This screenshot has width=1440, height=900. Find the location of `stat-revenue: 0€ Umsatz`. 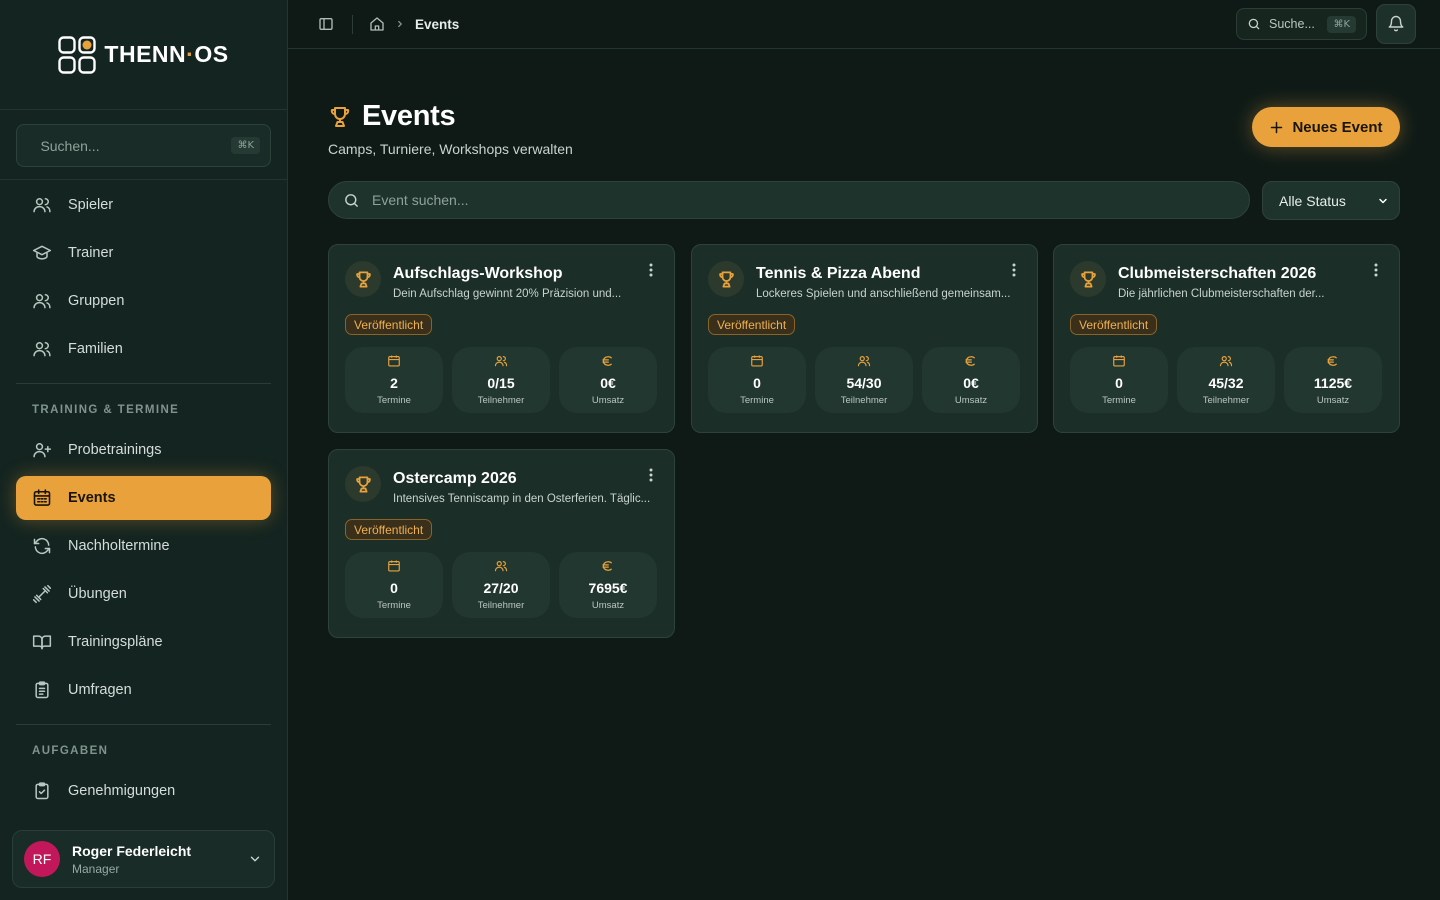

stat-revenue: 0€ Umsatz is located at coordinates (971, 380).